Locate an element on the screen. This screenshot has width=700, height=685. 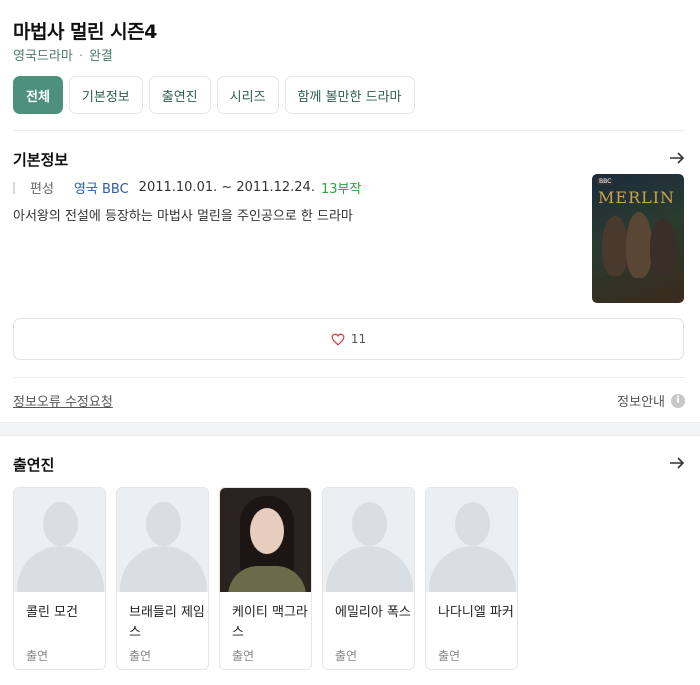
broadcast-info-row: 편성 영국 BBC 2011.10.01. ~ 2011.12.24. 13부작 is located at coordinates (187, 187).